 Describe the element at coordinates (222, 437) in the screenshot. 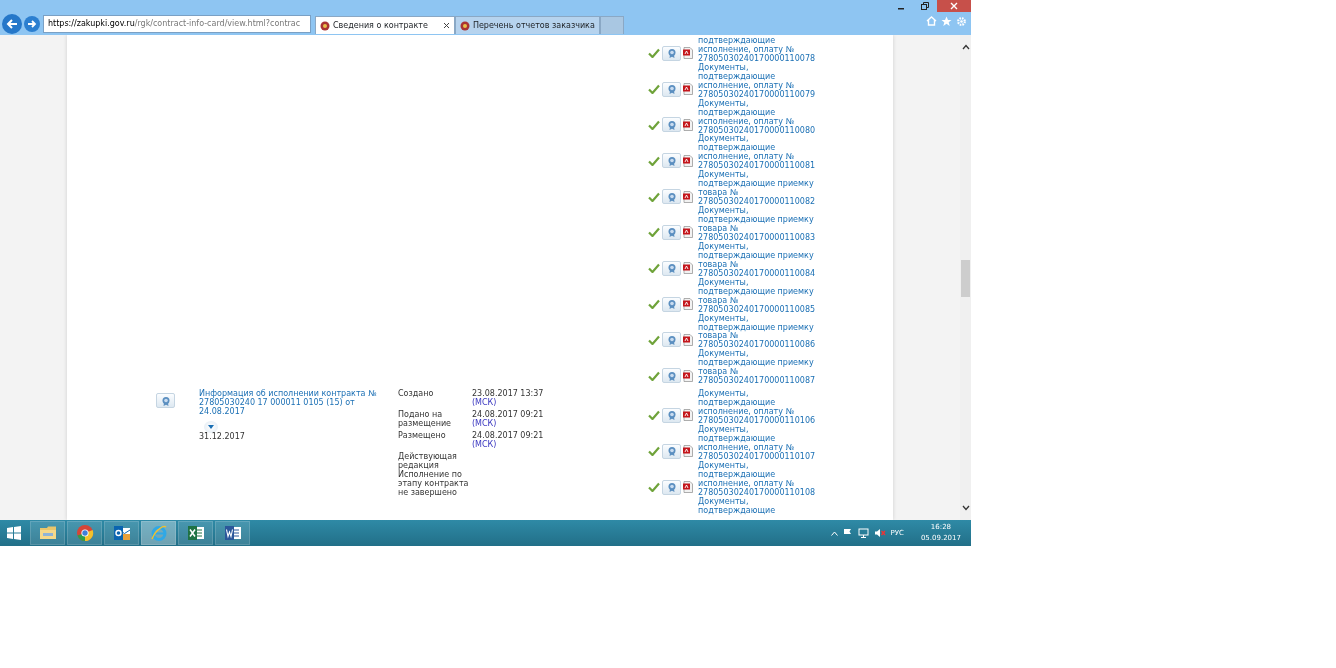

I see `date-text: 31.12.2017` at that location.